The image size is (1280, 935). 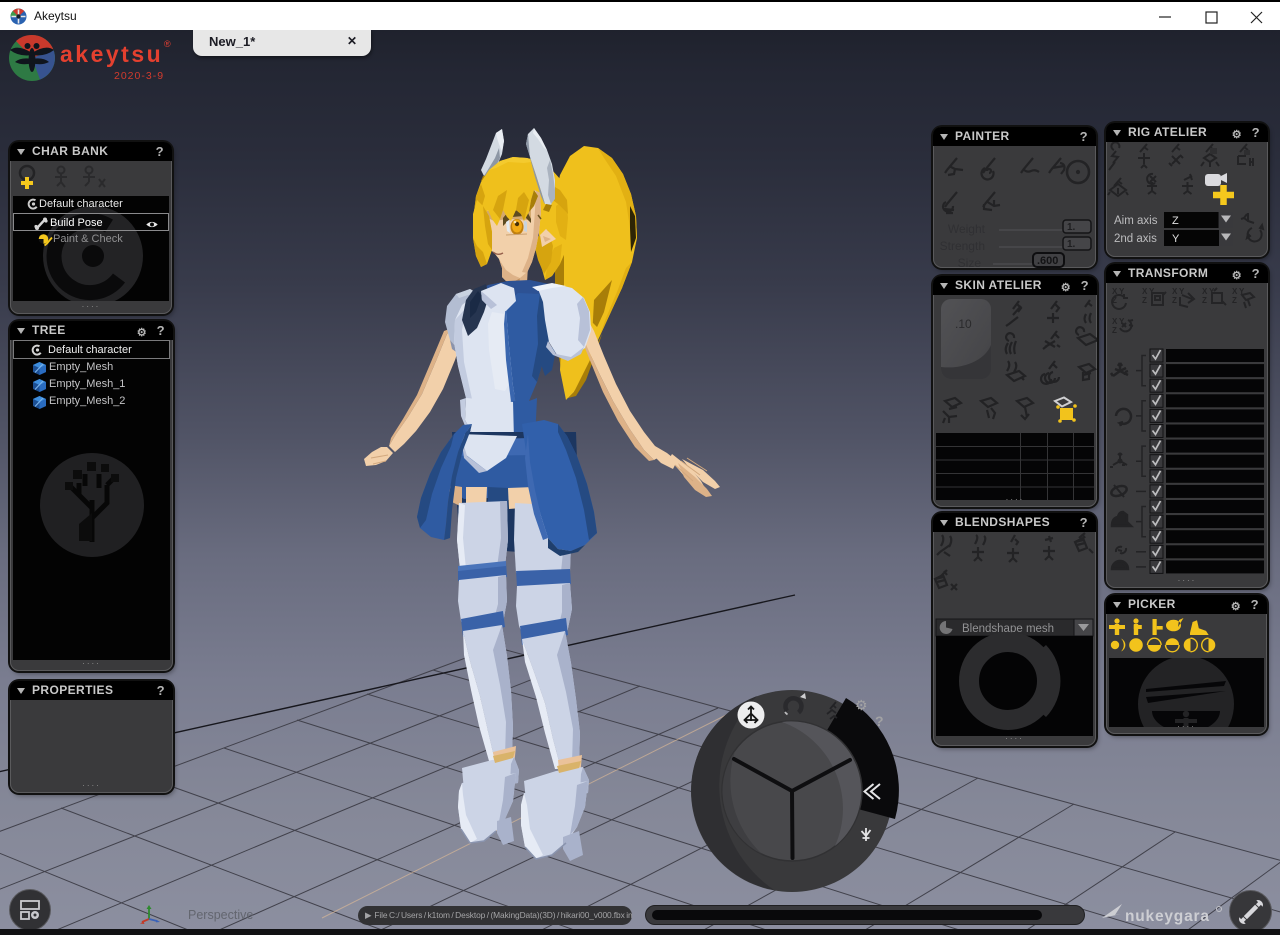 What do you see at coordinates (967, 229) in the screenshot?
I see `svg-text: Weight` at bounding box center [967, 229].